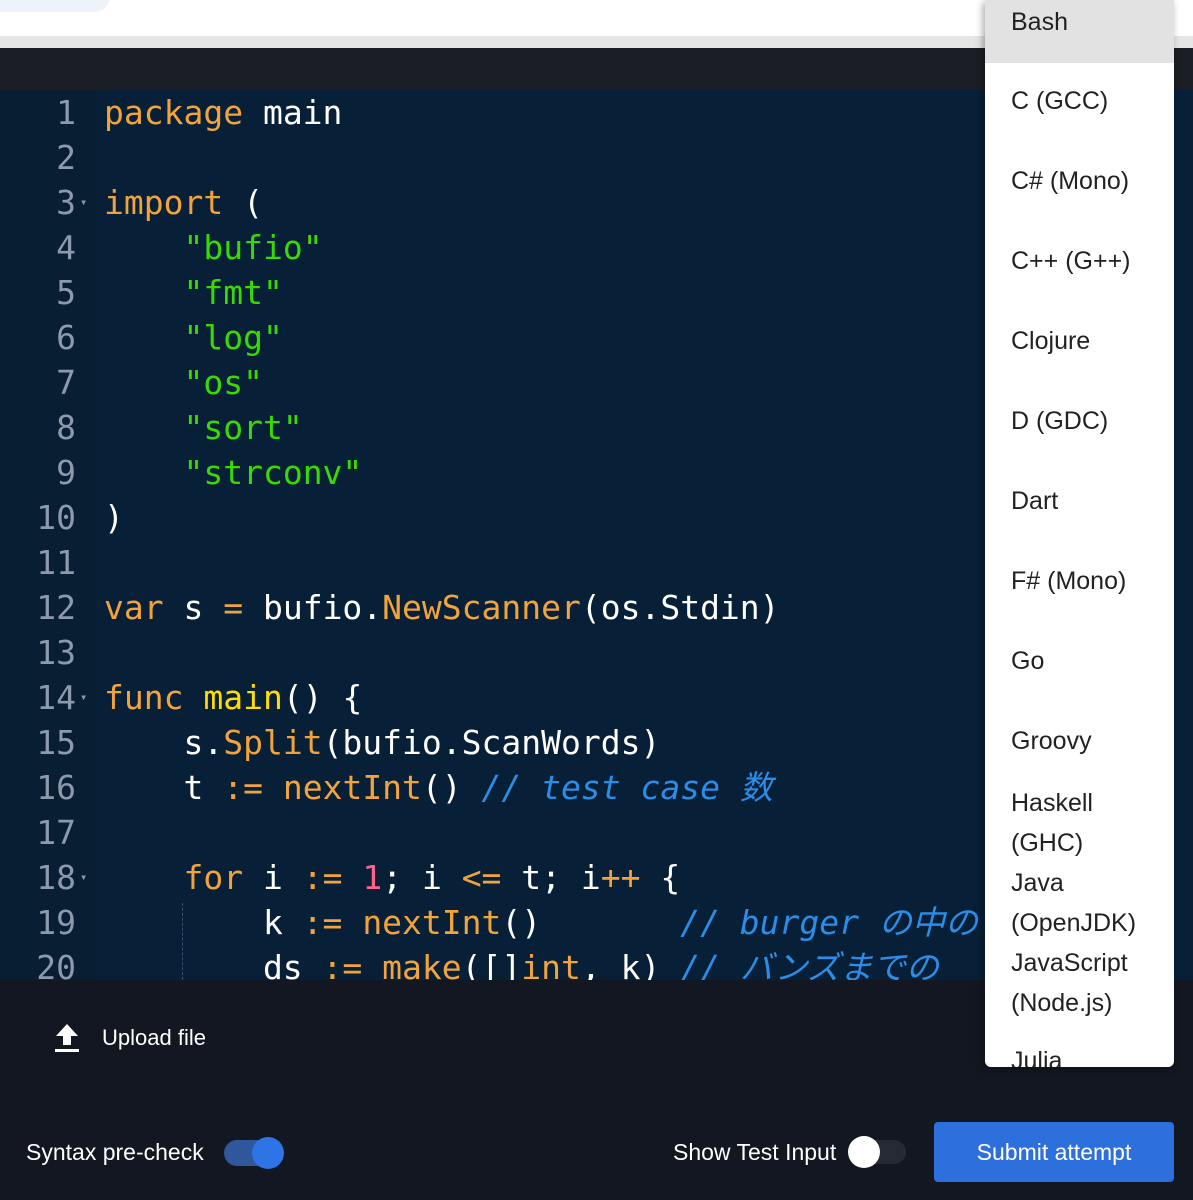 This screenshot has height=1200, width=1193. I want to click on syntax-precheck-label: Syntax pre-check, so click(115, 1152).